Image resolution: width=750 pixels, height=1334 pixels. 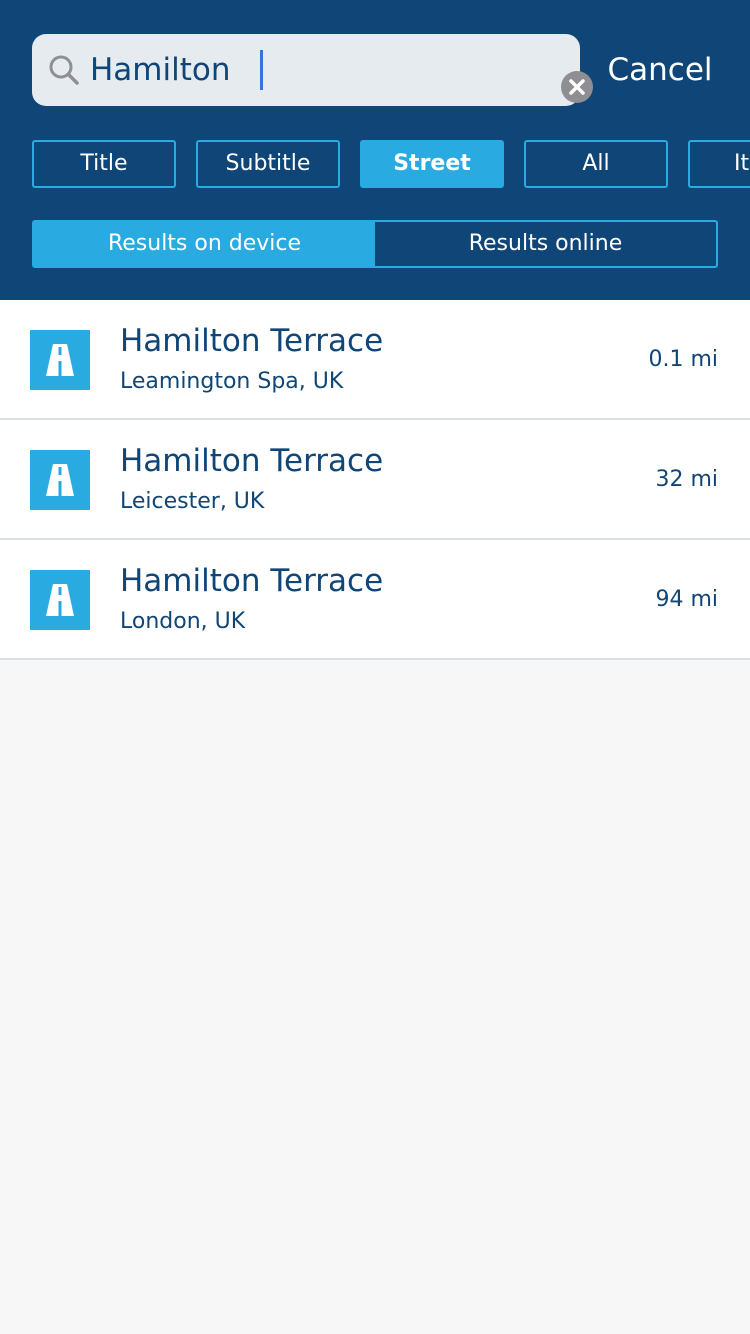 What do you see at coordinates (183, 621) in the screenshot?
I see `result-subtitle: London, UK` at bounding box center [183, 621].